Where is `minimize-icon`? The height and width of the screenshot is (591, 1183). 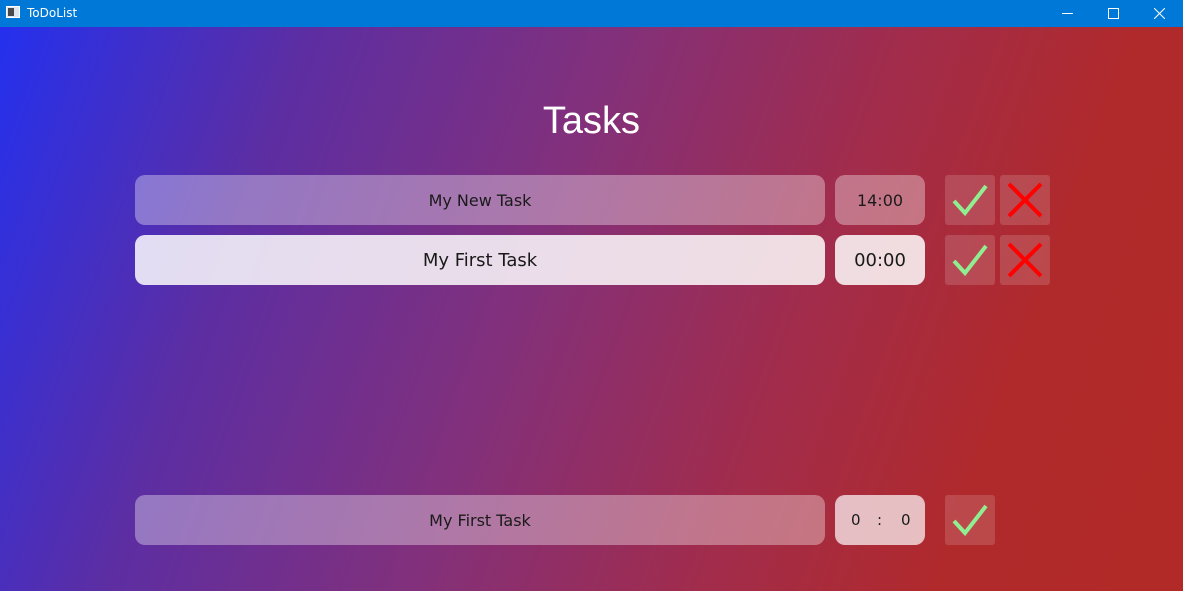 minimize-icon is located at coordinates (1067, 13).